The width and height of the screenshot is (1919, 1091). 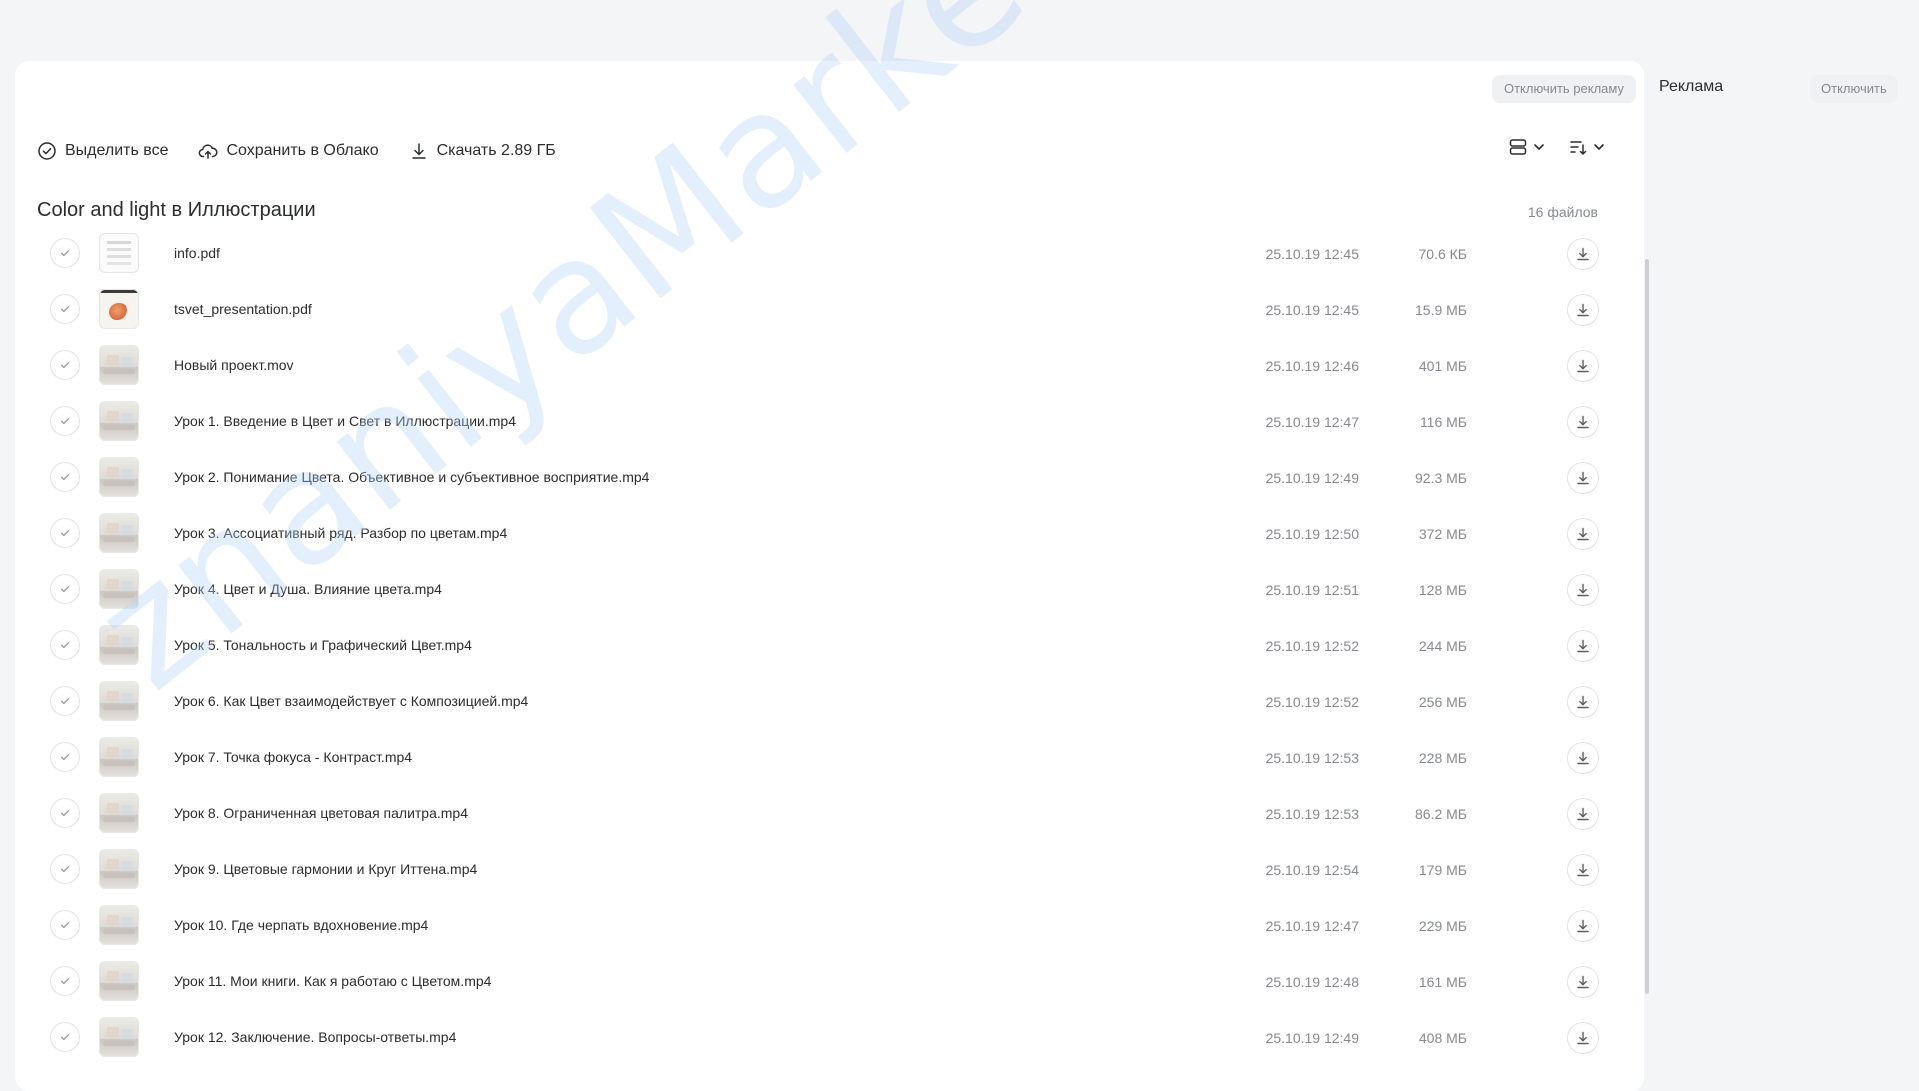 What do you see at coordinates (482, 151) in the screenshot?
I see `download-all-button: Скачать 2.89 ГБ` at bounding box center [482, 151].